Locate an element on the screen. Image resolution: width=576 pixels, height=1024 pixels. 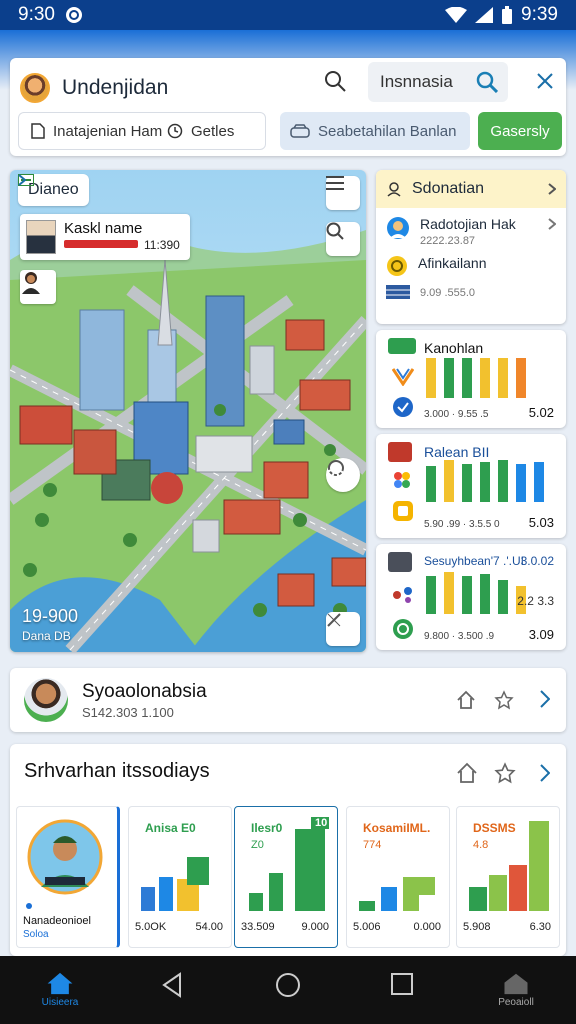
panel-summary-title: Sdonatian is located at coordinates (448, 188).